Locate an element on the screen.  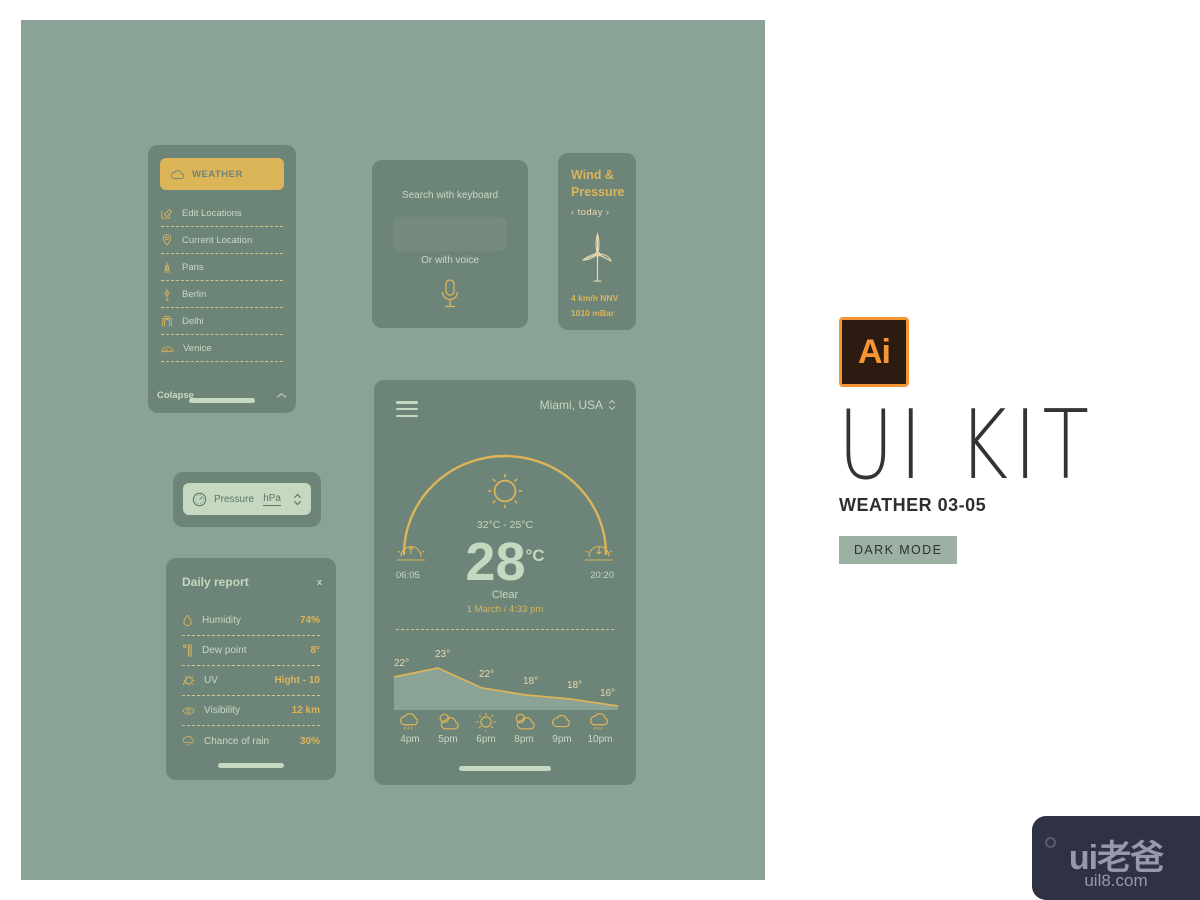
sidebar-item-paris: Paris is located at coordinates (222, 267).